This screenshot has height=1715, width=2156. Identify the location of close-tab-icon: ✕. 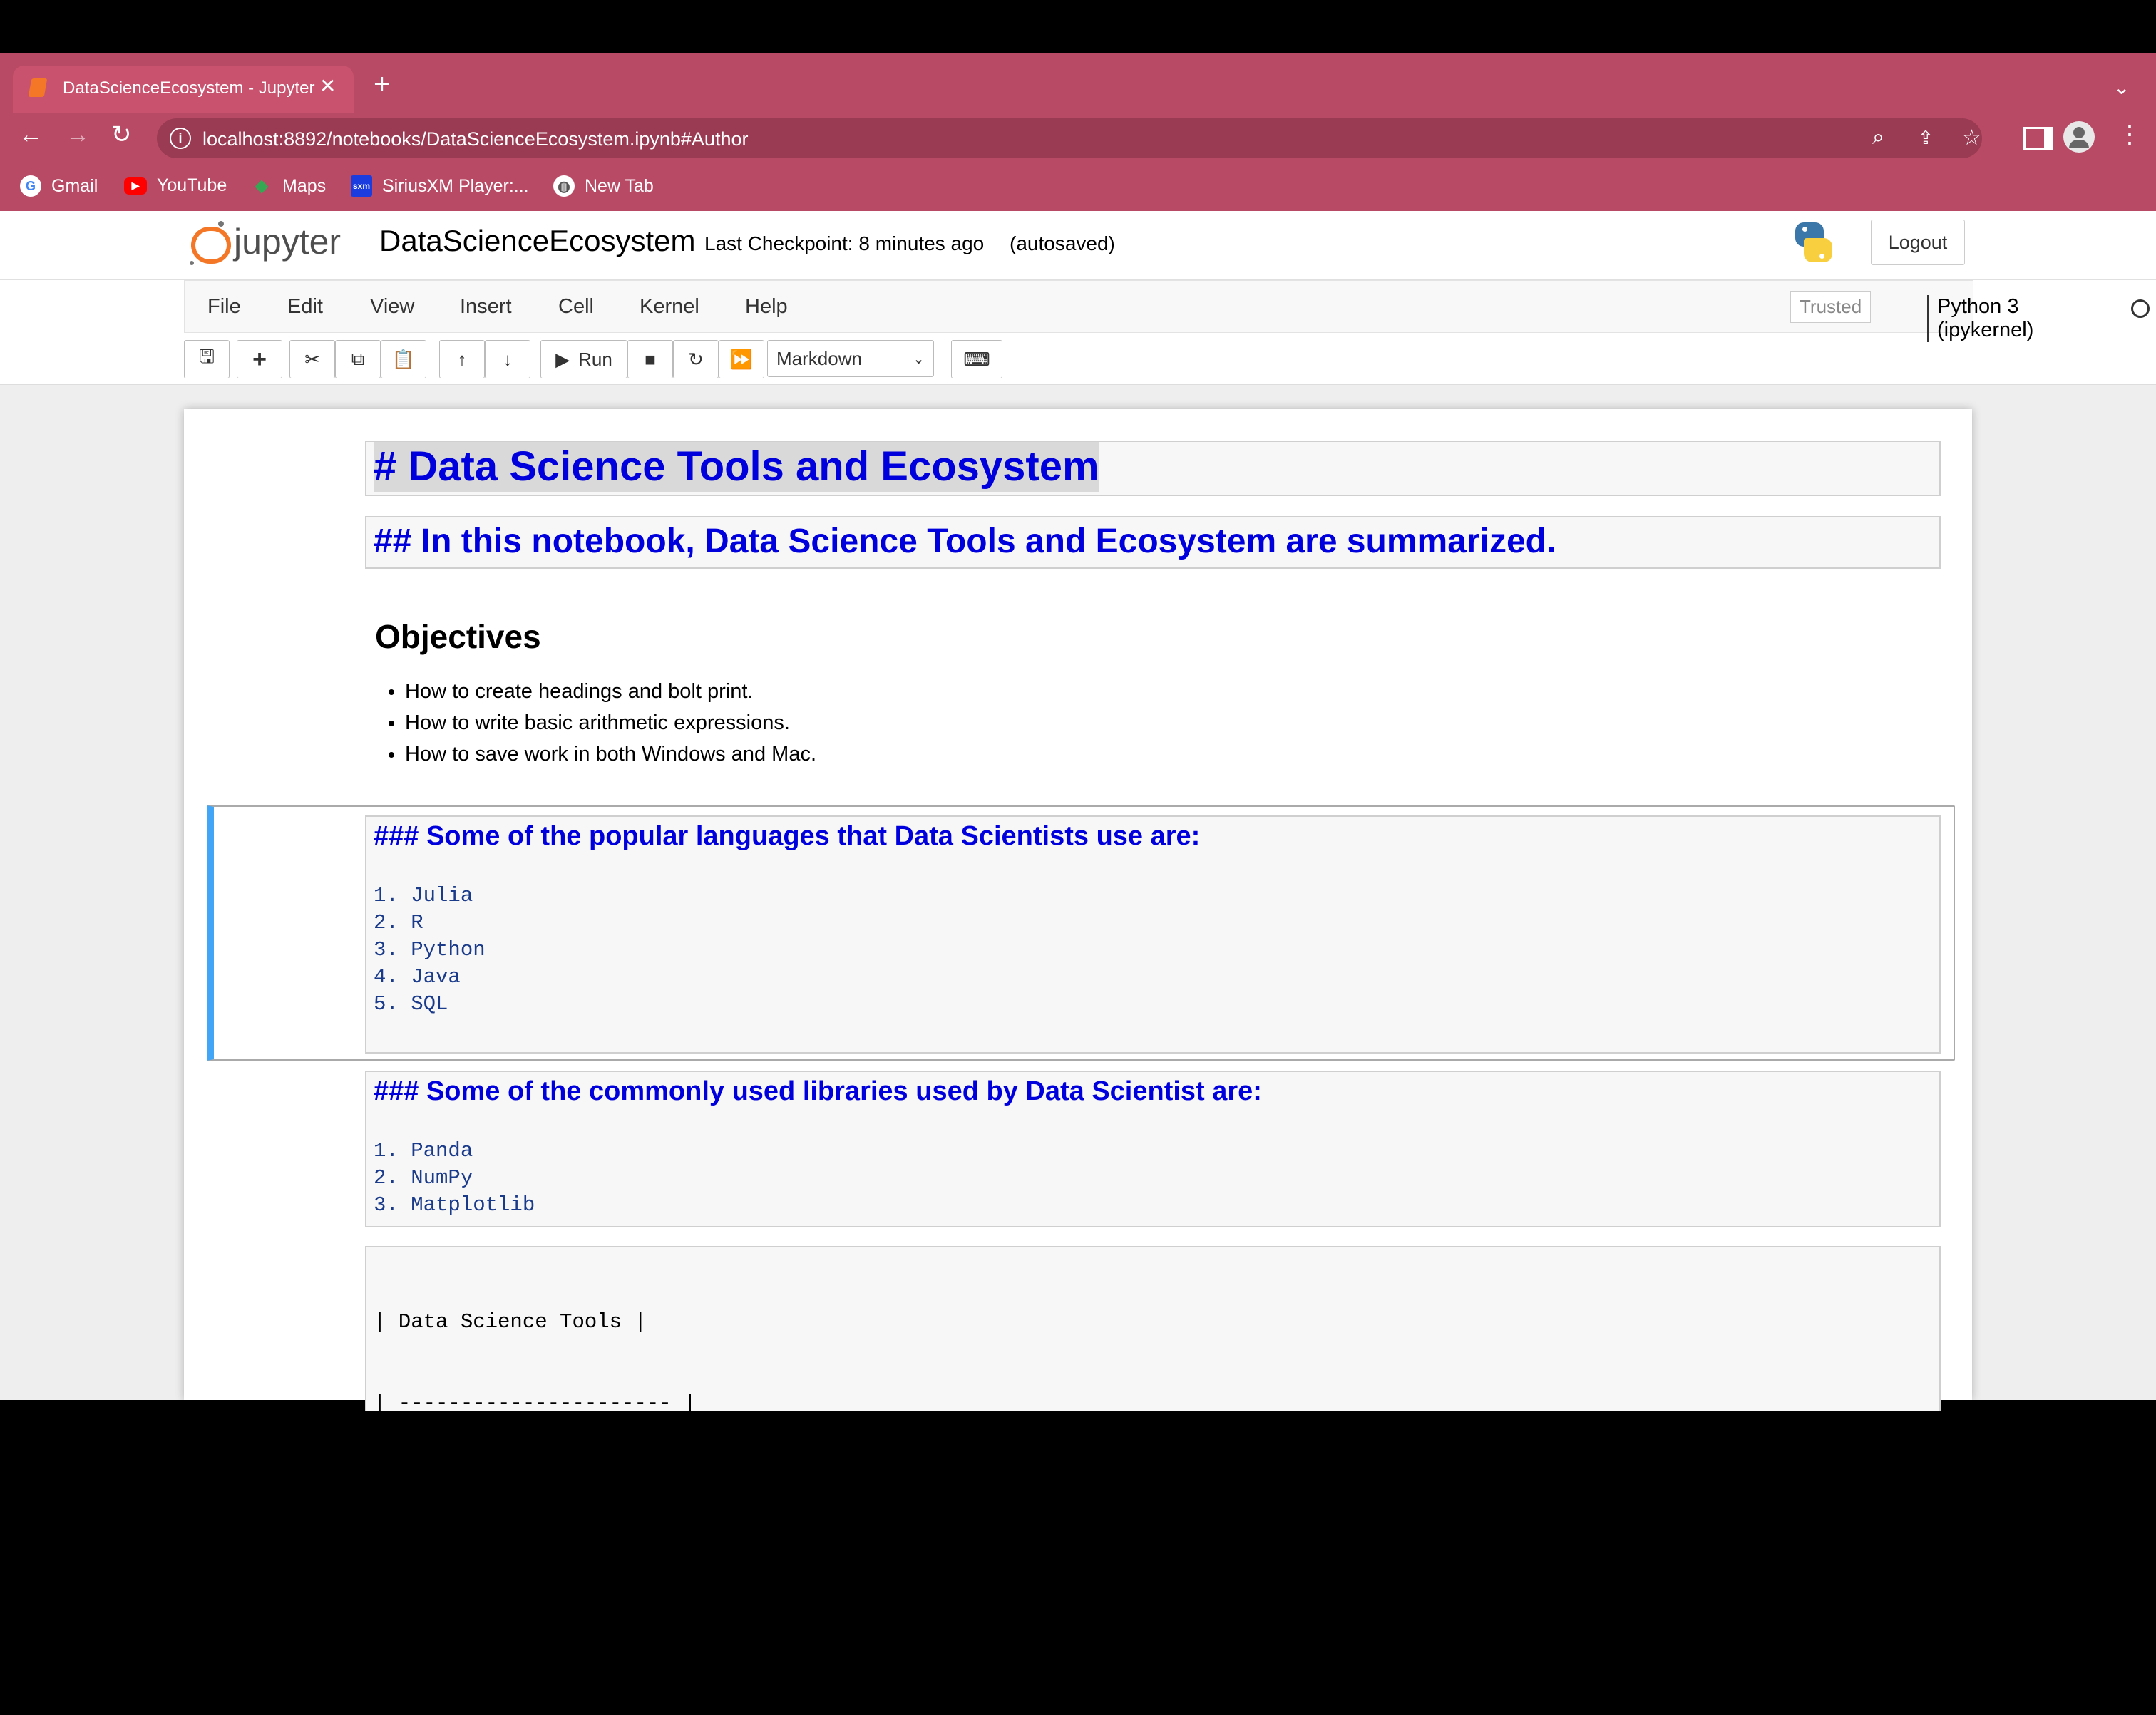
(327, 86).